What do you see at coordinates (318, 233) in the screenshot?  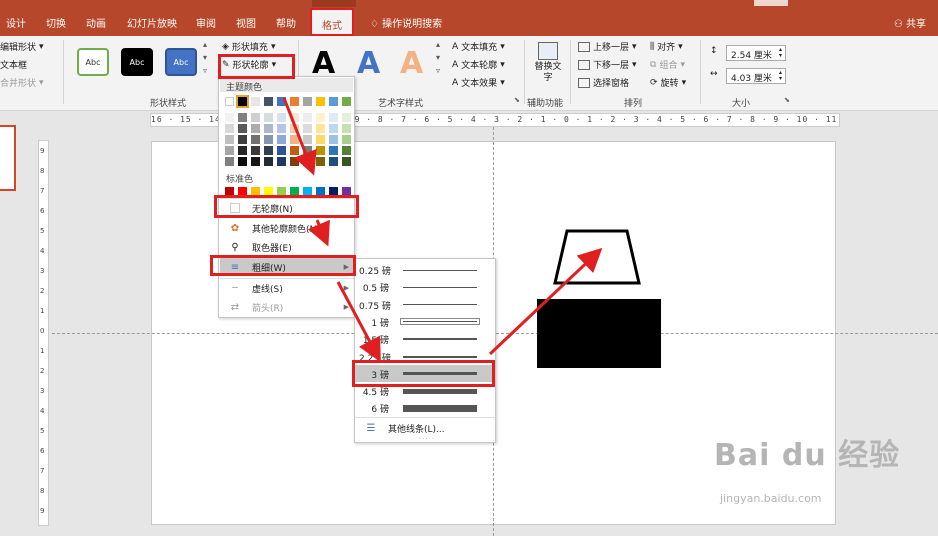 I see `arrow-to-more-colors` at bounding box center [318, 233].